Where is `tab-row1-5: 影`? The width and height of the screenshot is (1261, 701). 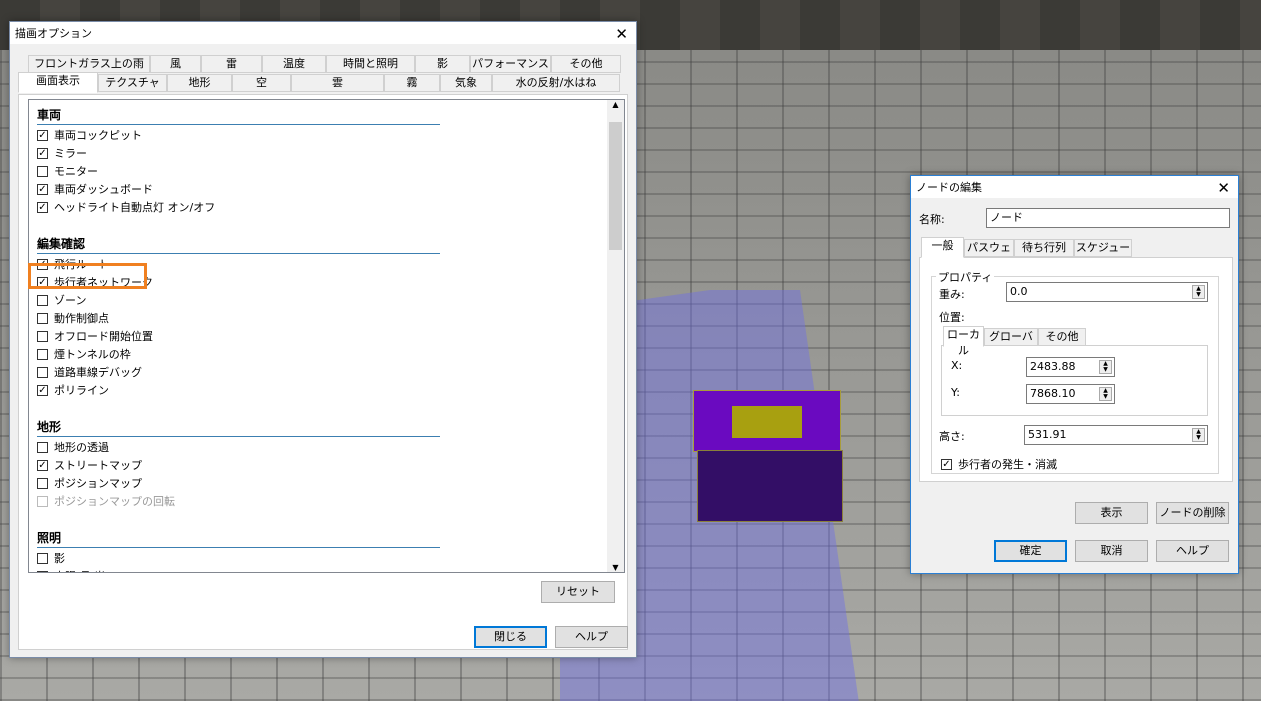 tab-row1-5: 影 is located at coordinates (442, 64).